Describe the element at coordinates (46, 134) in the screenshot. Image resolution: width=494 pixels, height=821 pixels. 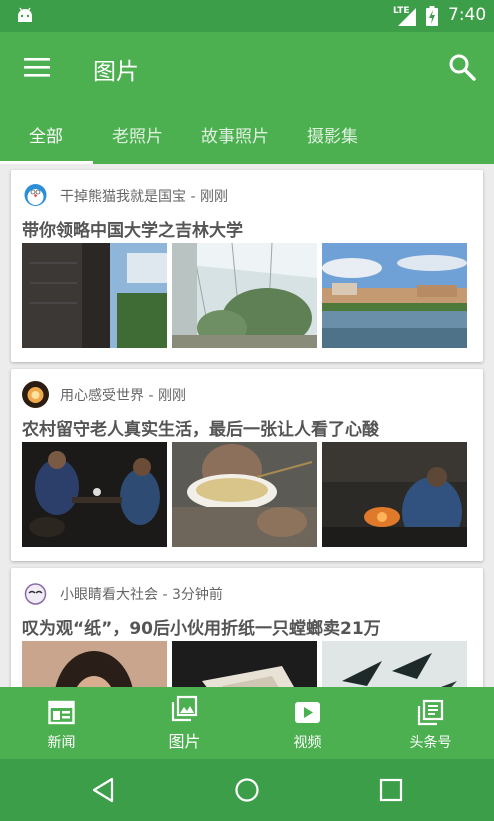
I see `tab-all: 全部` at that location.